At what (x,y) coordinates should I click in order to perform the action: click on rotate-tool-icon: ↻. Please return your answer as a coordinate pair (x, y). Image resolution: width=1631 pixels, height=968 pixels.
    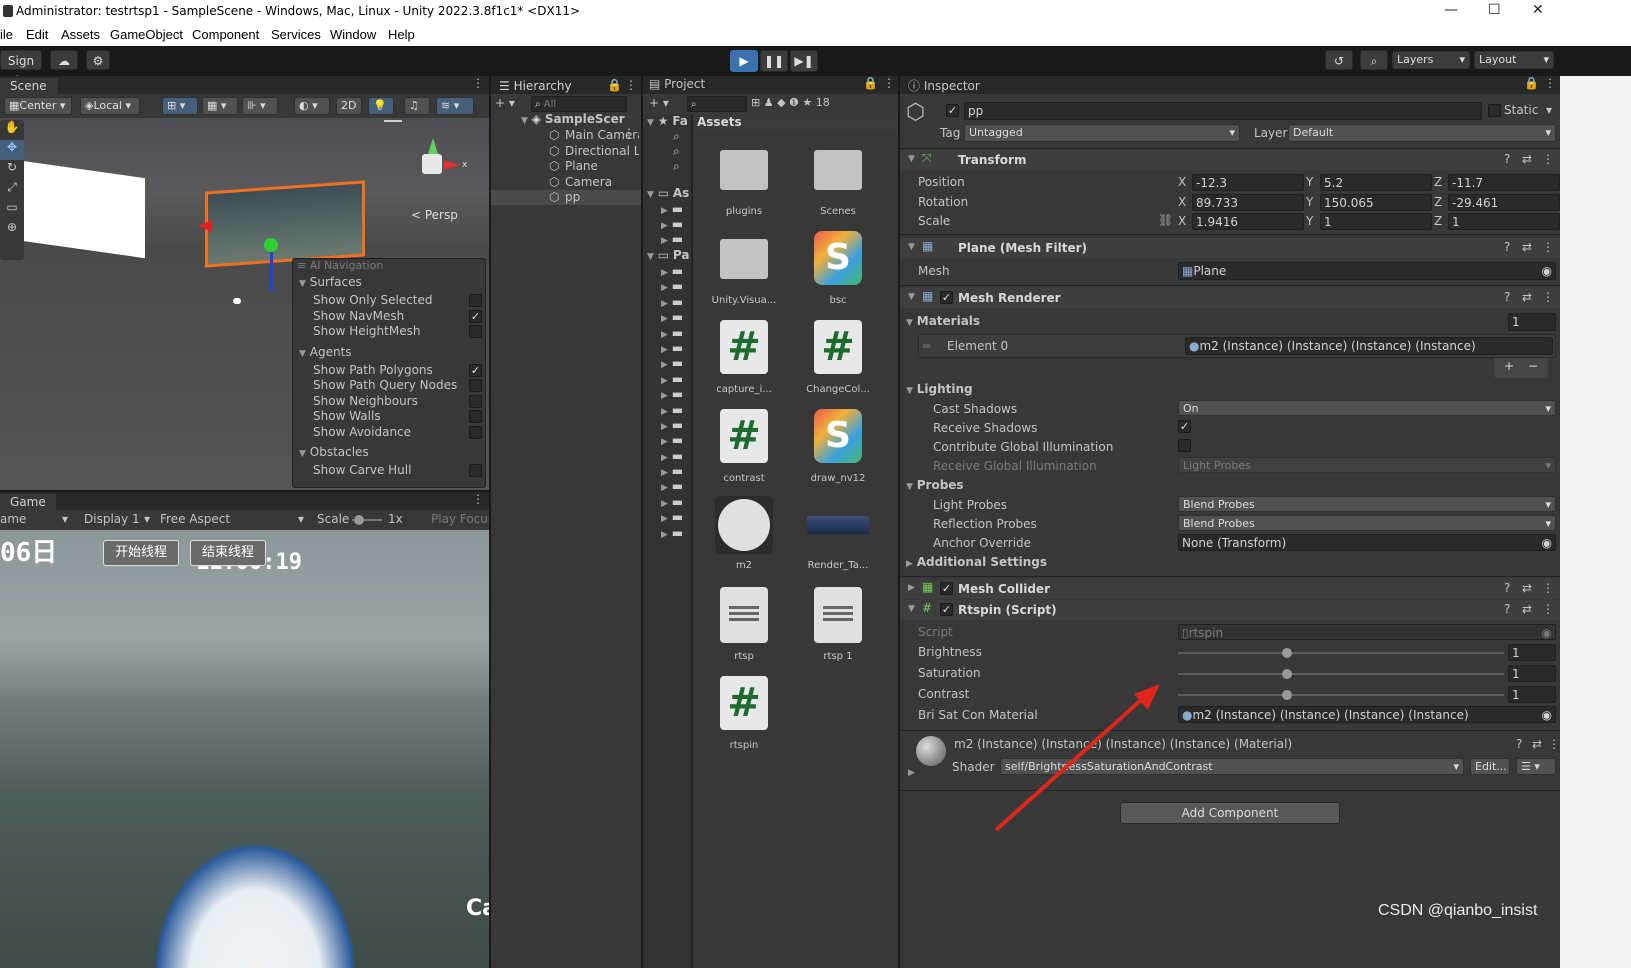
    Looking at the image, I should click on (12, 170).